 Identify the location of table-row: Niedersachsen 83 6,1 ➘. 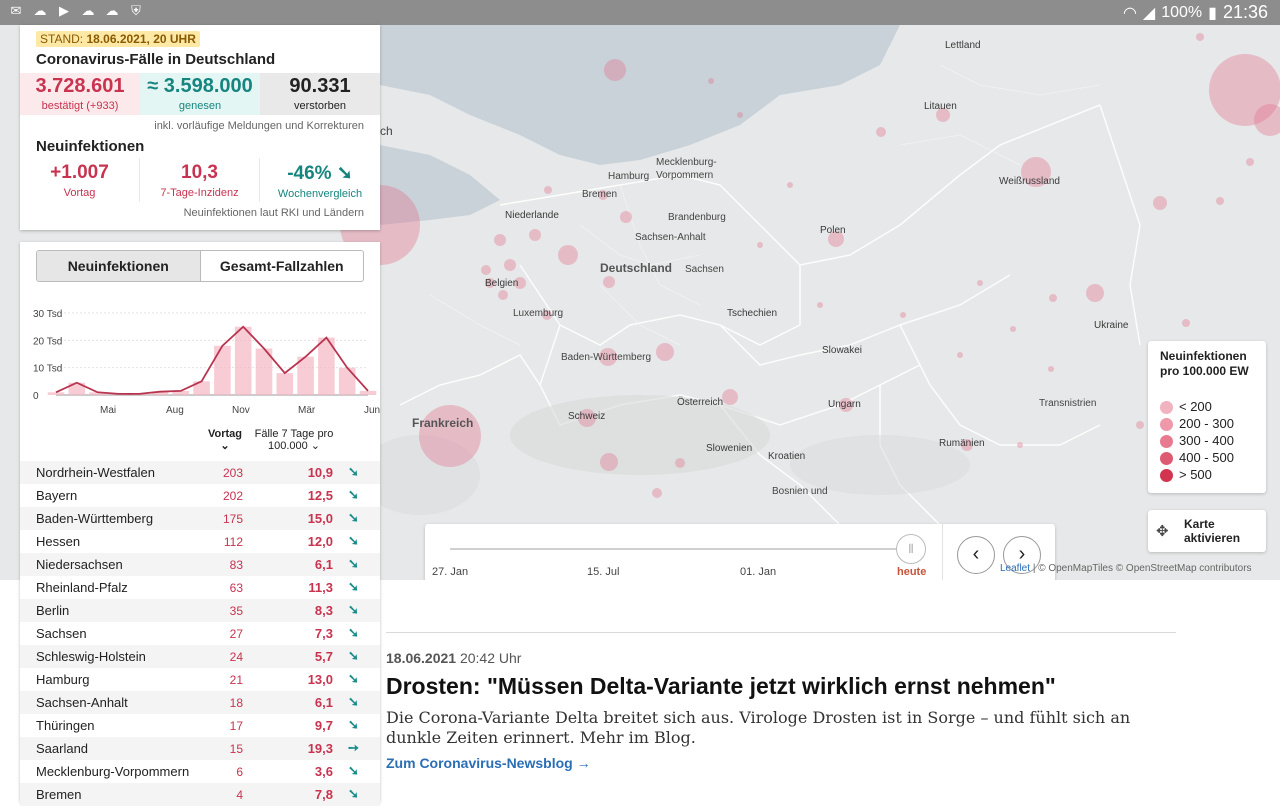
(200, 564).